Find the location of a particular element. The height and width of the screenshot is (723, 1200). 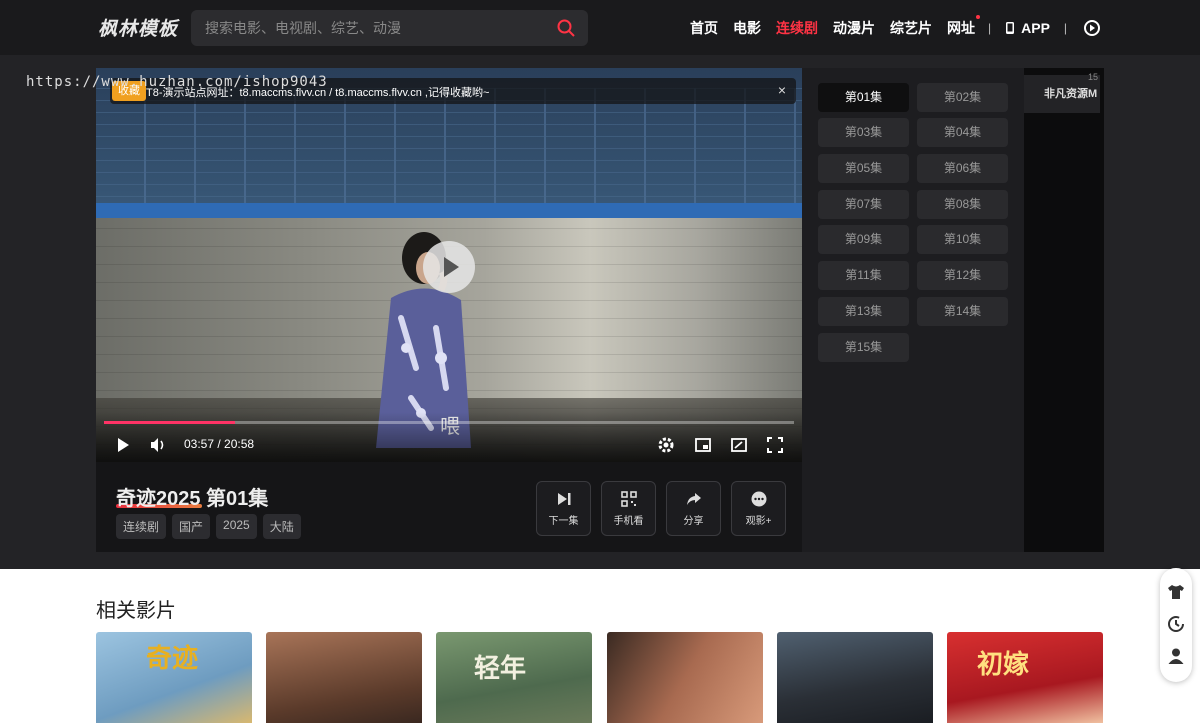

related-card: 初嫁 is located at coordinates (1025, 677).